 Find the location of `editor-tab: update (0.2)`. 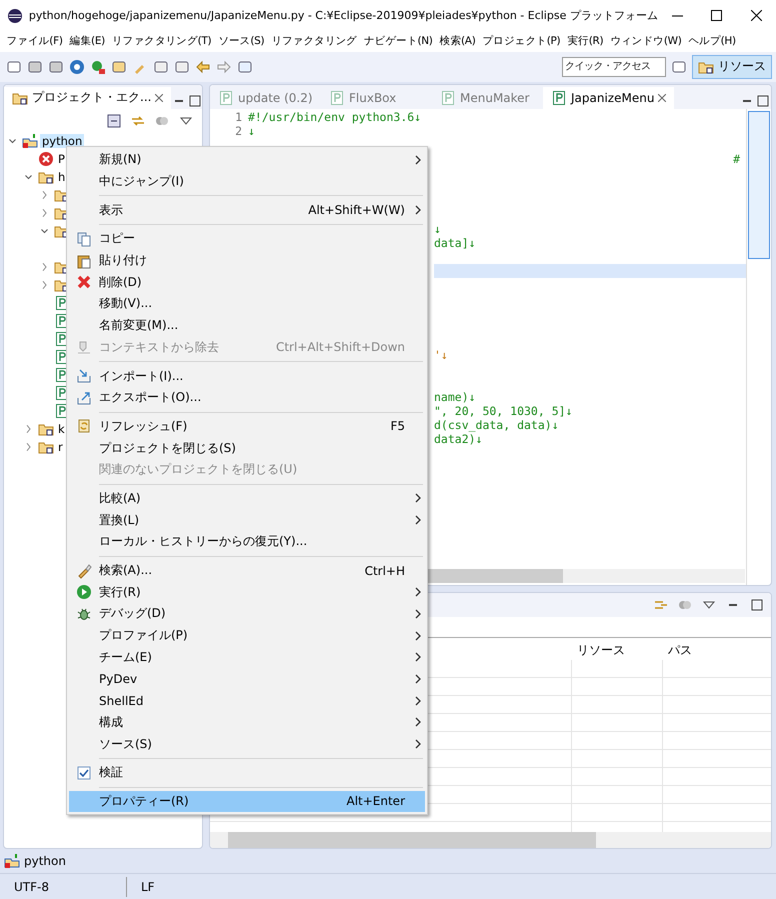

editor-tab: update (0.2) is located at coordinates (265, 97).